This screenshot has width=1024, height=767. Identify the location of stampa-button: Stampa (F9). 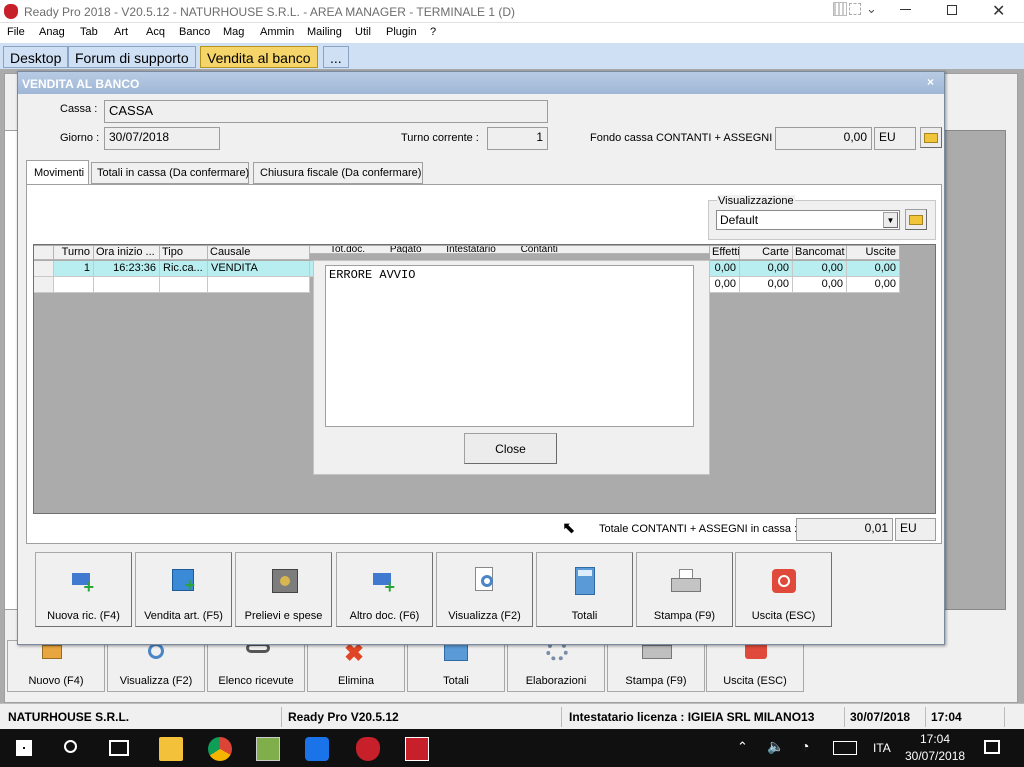
(684, 589).